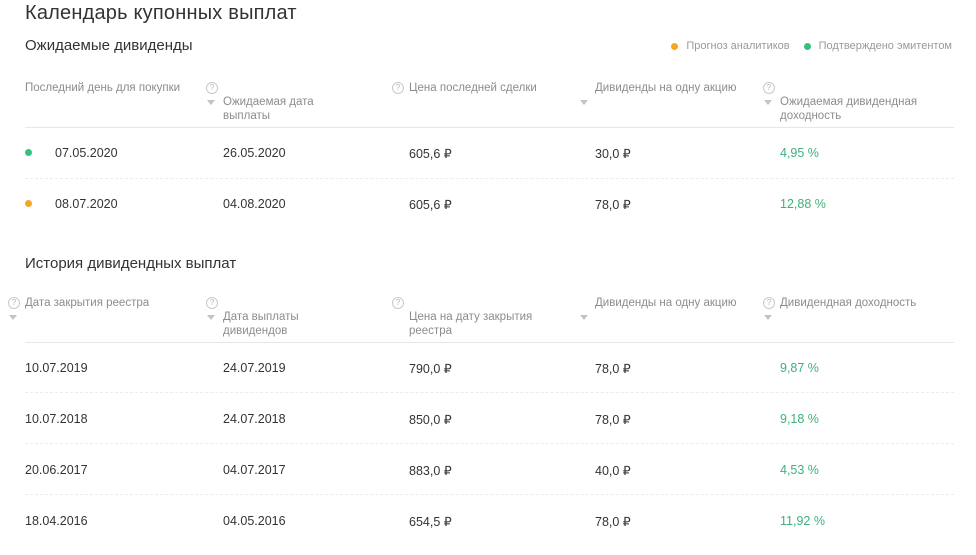  I want to click on header-label: Цена на дату закрытия реестра, so click(471, 324).